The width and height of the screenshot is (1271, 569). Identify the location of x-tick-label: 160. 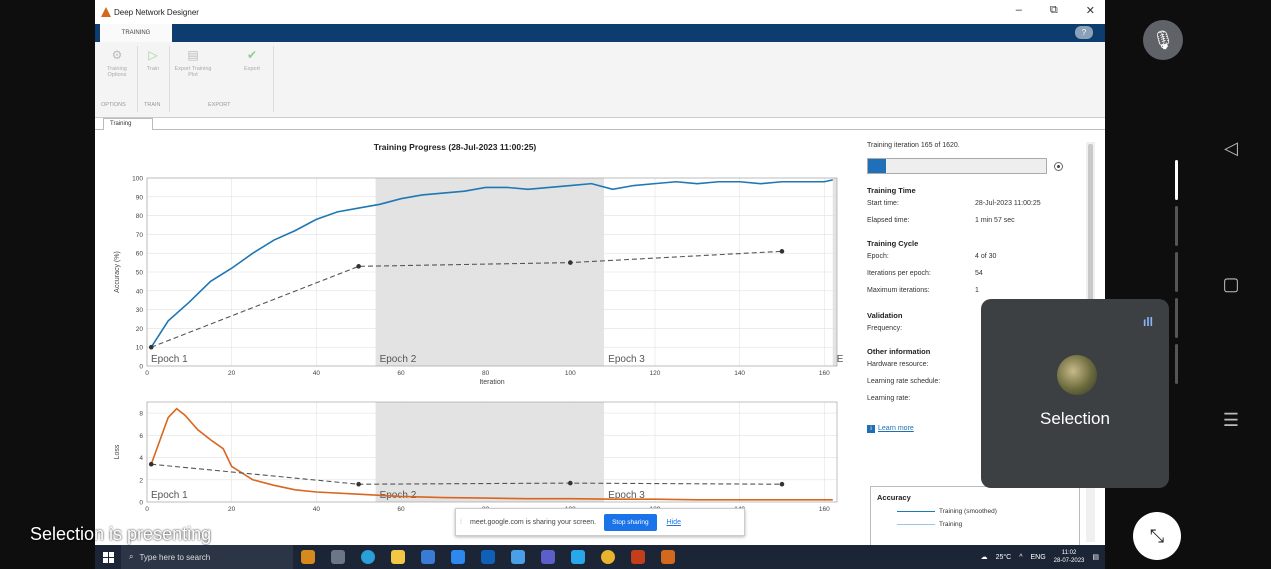
(824, 509).